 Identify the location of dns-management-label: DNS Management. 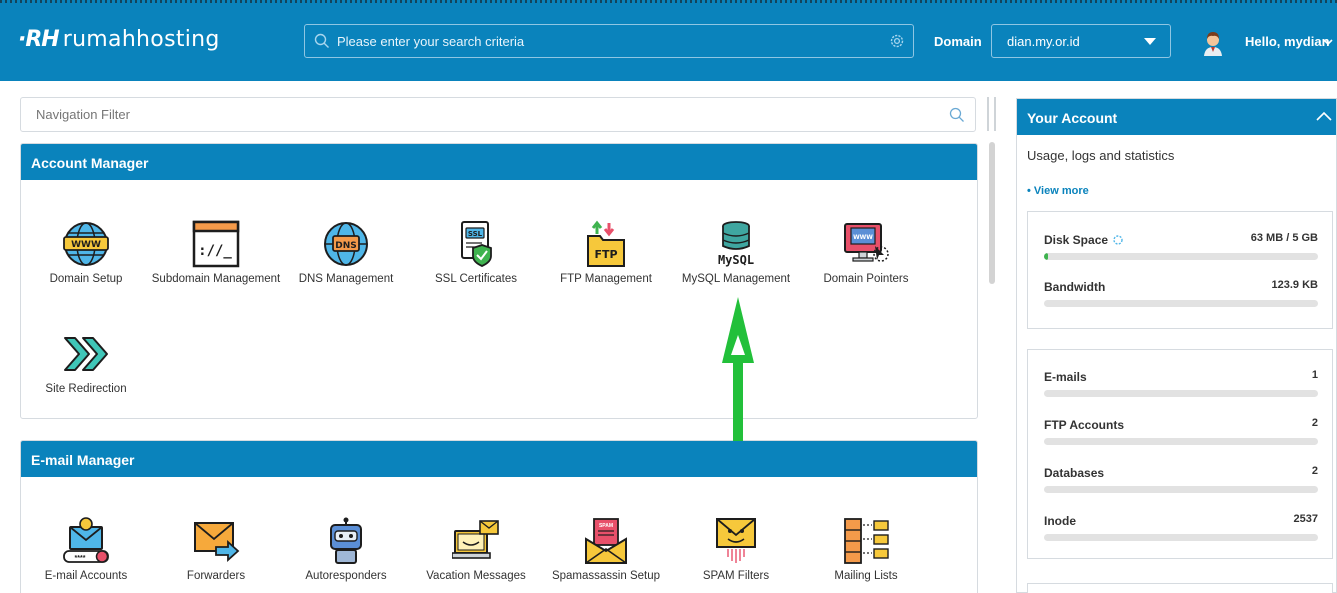
(346, 279).